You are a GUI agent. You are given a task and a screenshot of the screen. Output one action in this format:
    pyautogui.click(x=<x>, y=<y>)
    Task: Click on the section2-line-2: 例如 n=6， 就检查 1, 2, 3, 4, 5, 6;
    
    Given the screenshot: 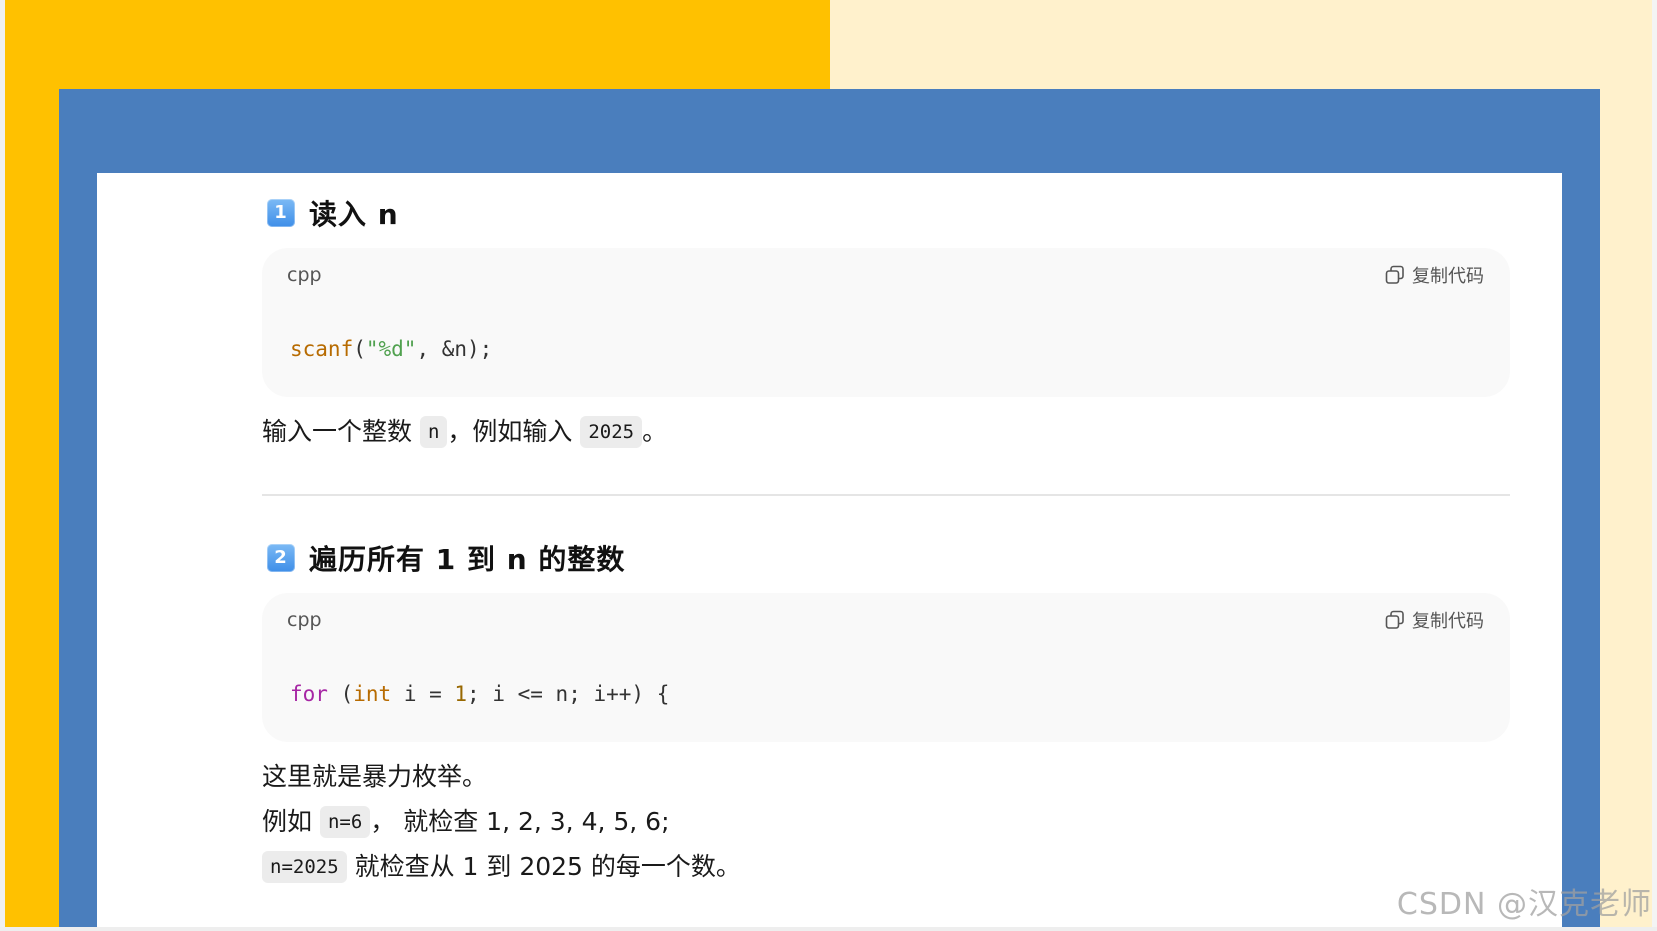 What is the action you would take?
    pyautogui.click(x=886, y=821)
    